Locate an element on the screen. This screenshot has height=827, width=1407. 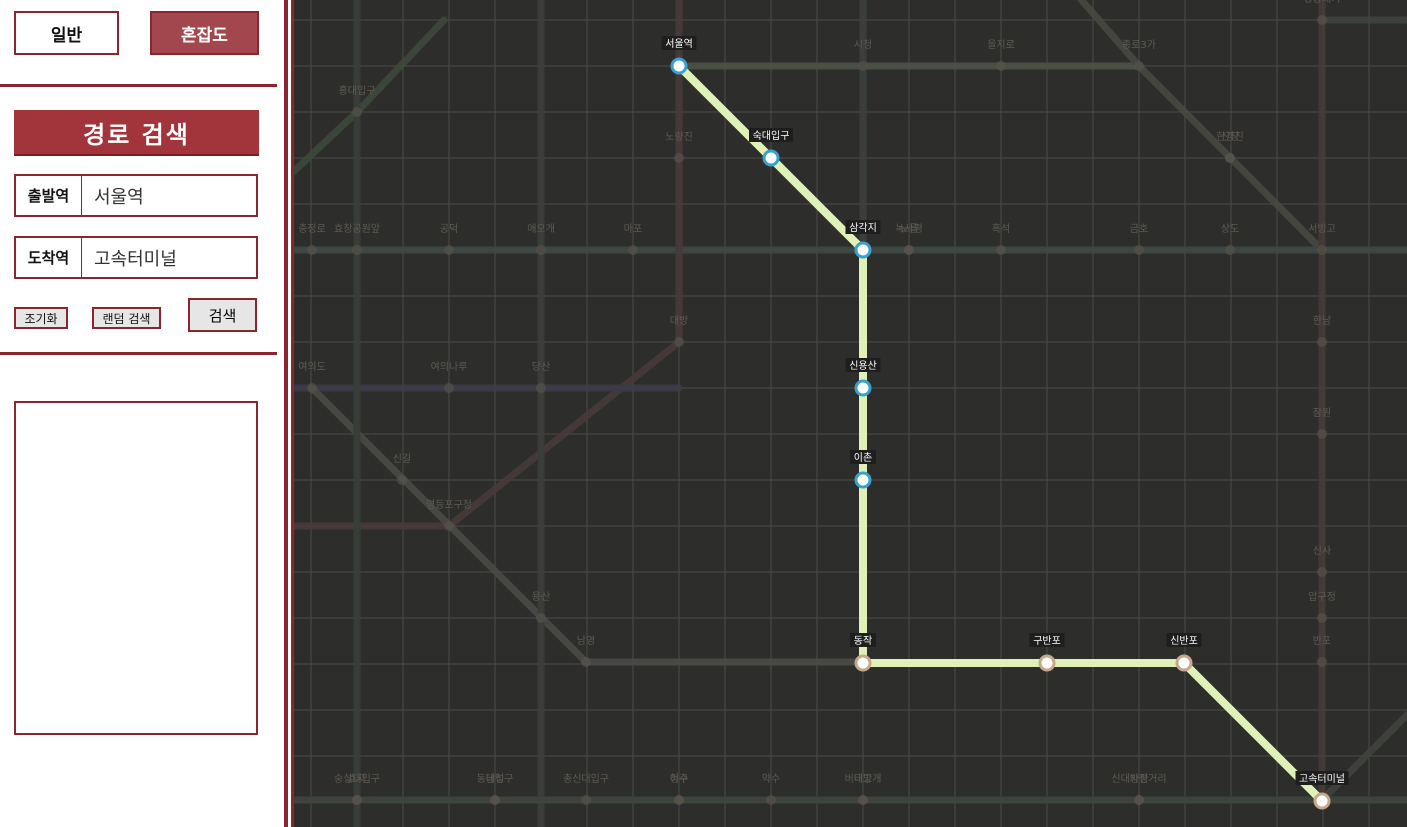
station-label: 고속터미널 is located at coordinates (1322, 779).